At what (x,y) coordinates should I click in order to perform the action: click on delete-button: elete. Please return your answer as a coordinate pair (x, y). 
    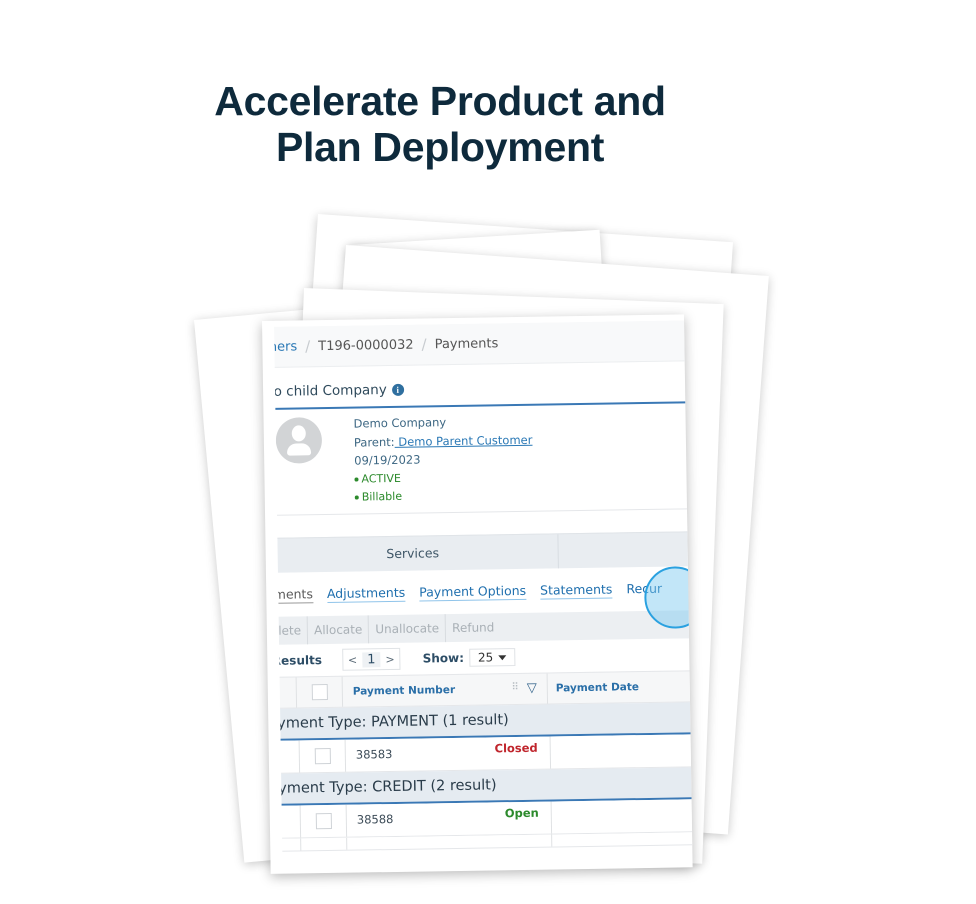
    Looking at the image, I should click on (291, 630).